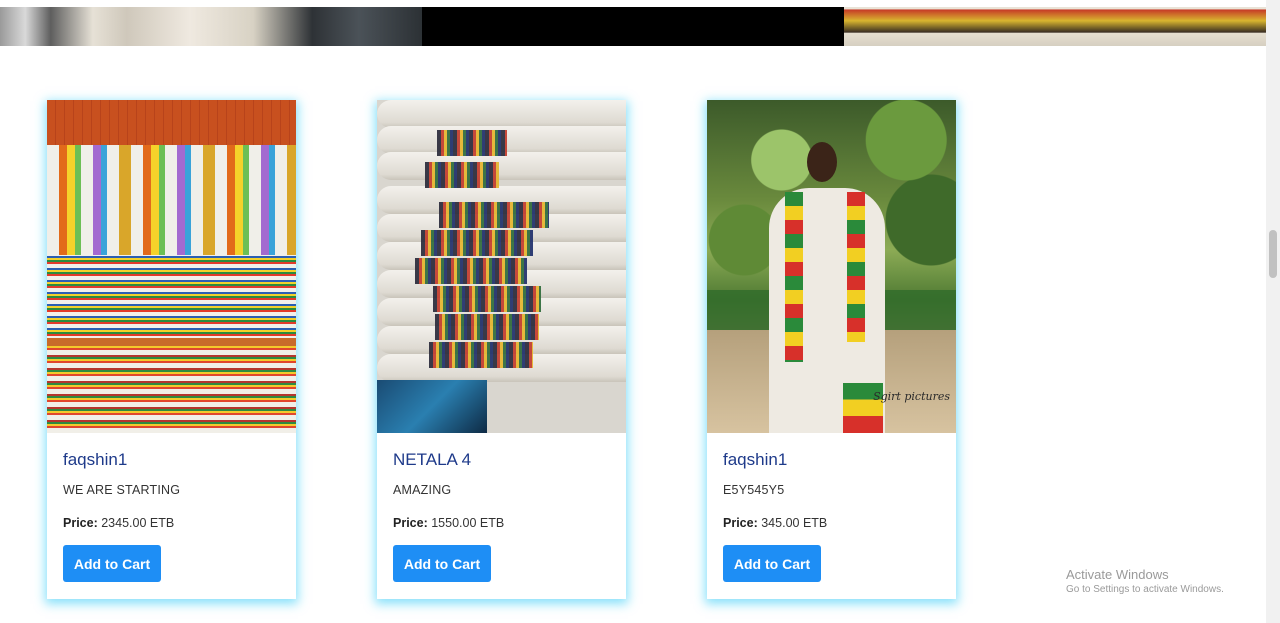 This screenshot has height=623, width=1280. I want to click on product-description: AMAZING, so click(422, 490).